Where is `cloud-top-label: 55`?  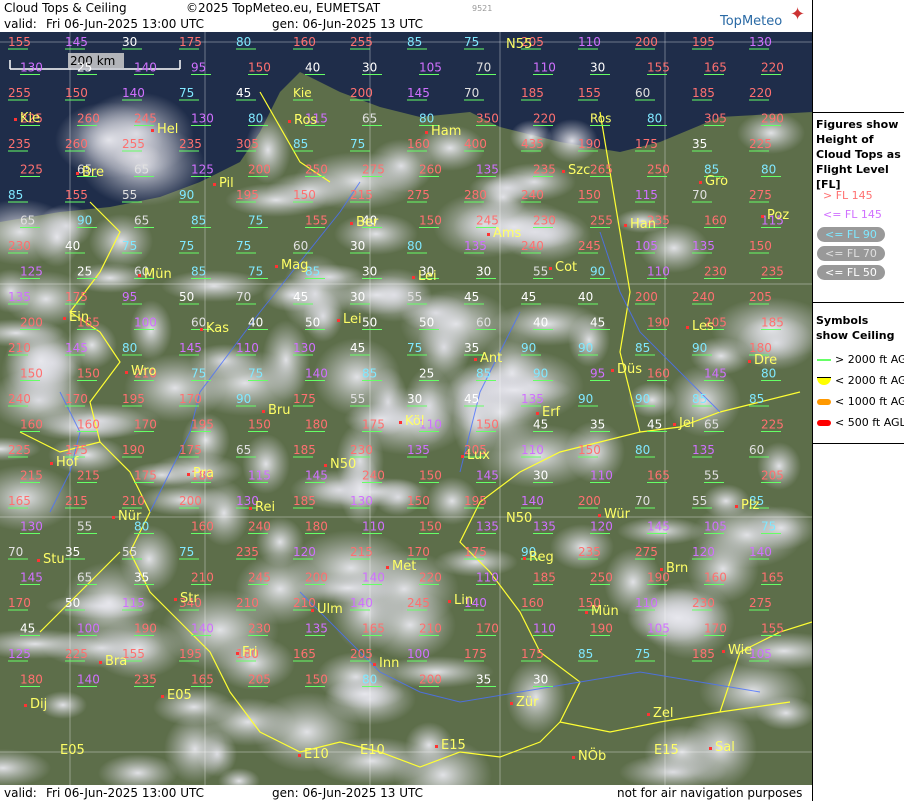
cloud-top-label: 55 is located at coordinates (414, 297).